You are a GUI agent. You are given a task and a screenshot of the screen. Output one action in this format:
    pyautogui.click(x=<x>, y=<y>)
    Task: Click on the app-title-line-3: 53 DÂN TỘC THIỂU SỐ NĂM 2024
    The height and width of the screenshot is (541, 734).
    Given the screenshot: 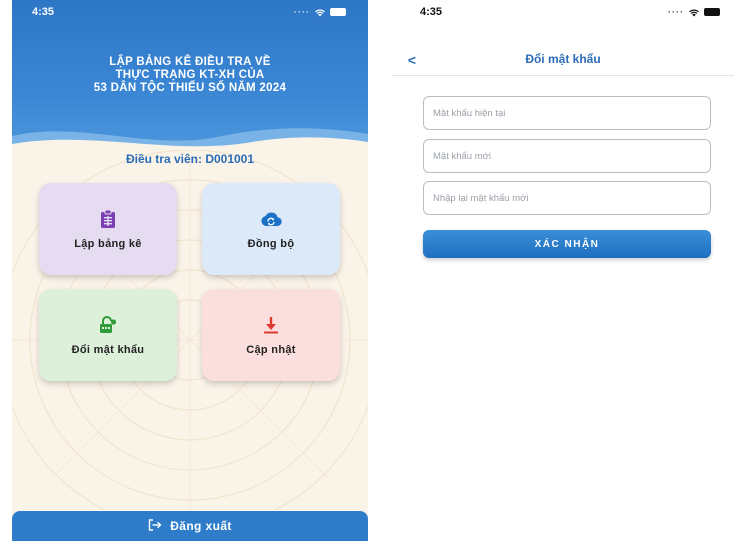 What is the action you would take?
    pyautogui.click(x=190, y=88)
    